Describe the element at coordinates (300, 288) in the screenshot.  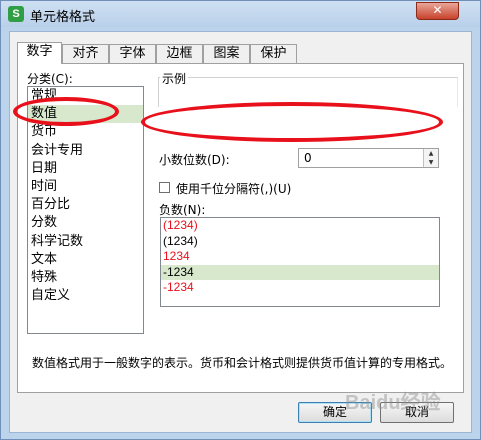
I see `negative-format-item: -1234` at that location.